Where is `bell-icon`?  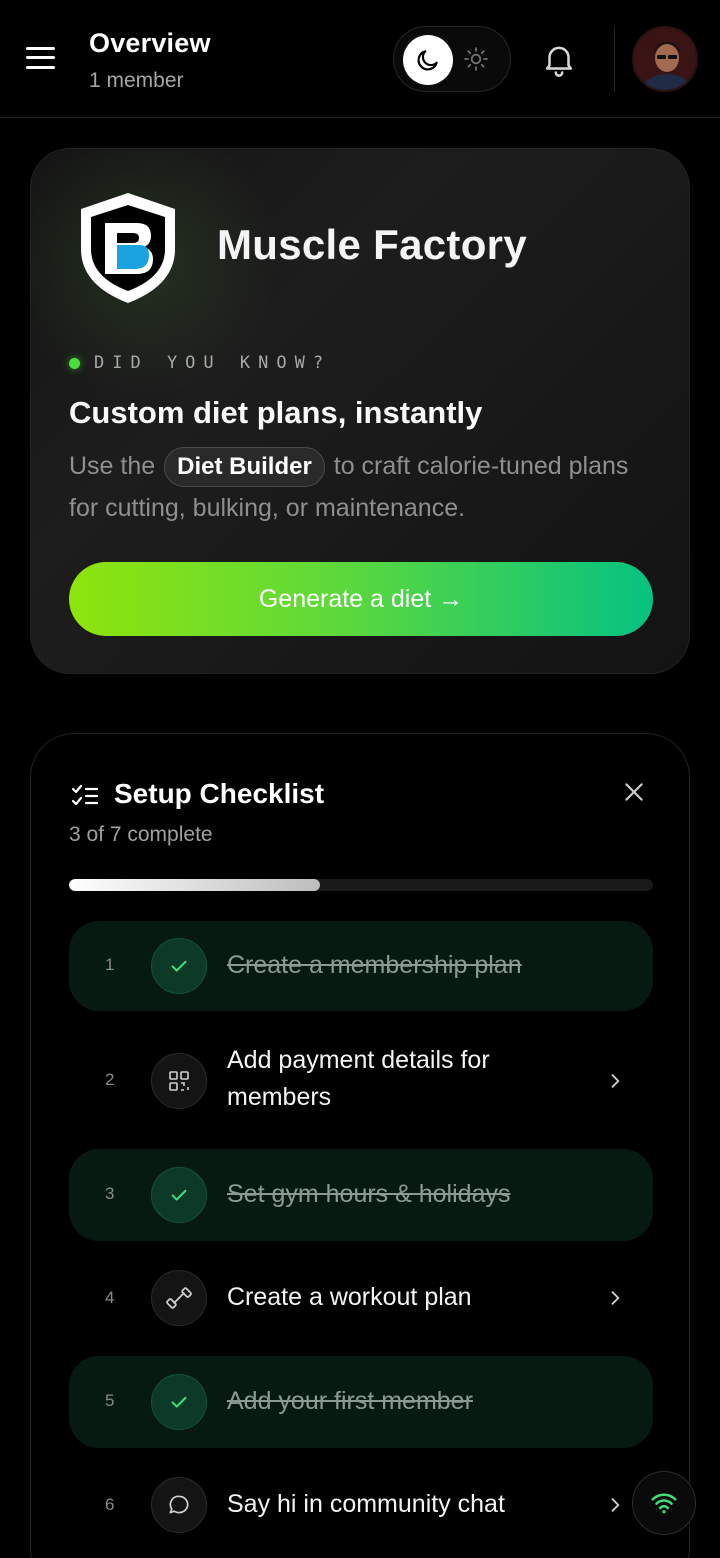 bell-icon is located at coordinates (559, 59).